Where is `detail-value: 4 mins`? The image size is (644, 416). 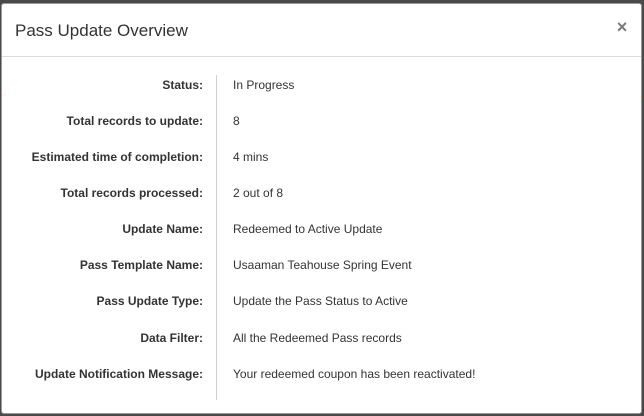 detail-value: 4 mins is located at coordinates (251, 157).